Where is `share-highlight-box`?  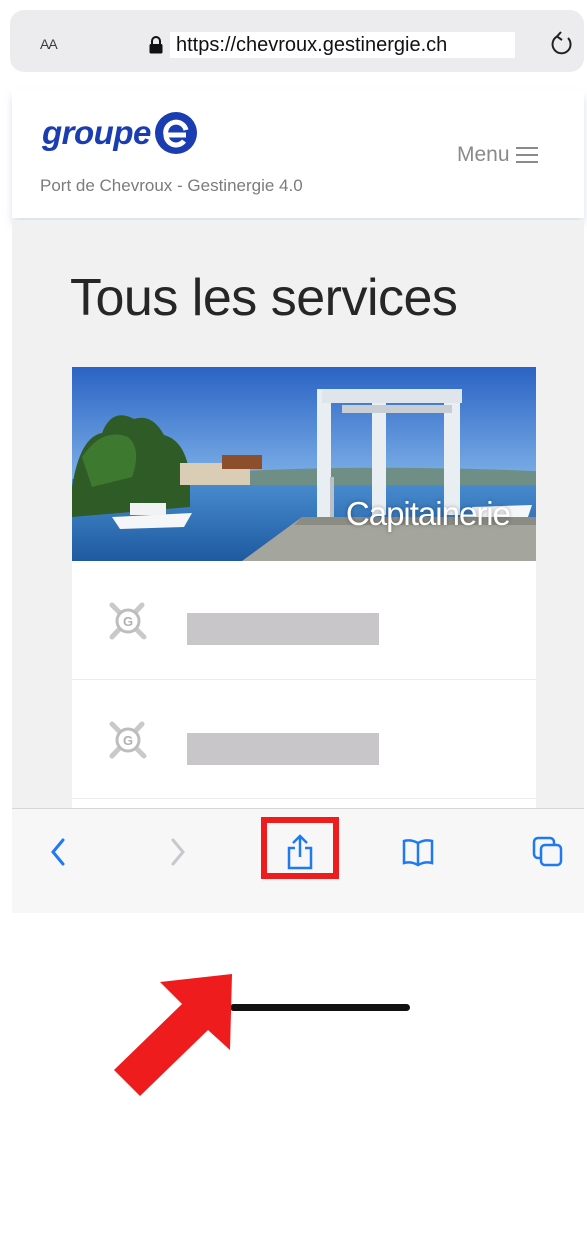 share-highlight-box is located at coordinates (300, 848).